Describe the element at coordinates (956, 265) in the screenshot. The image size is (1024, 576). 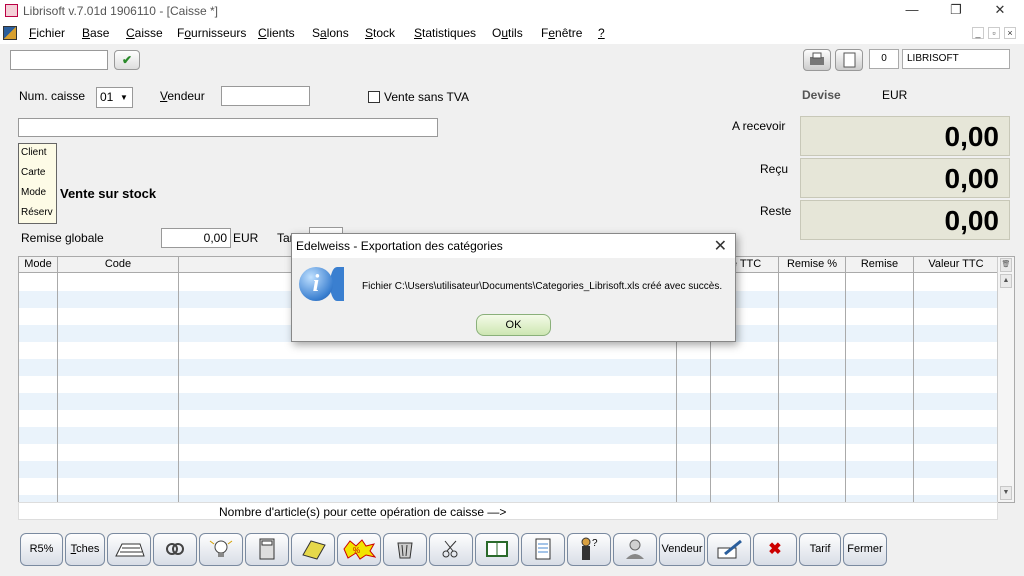
I see `column-header-valeur-ttc: Valeur TTC` at that location.